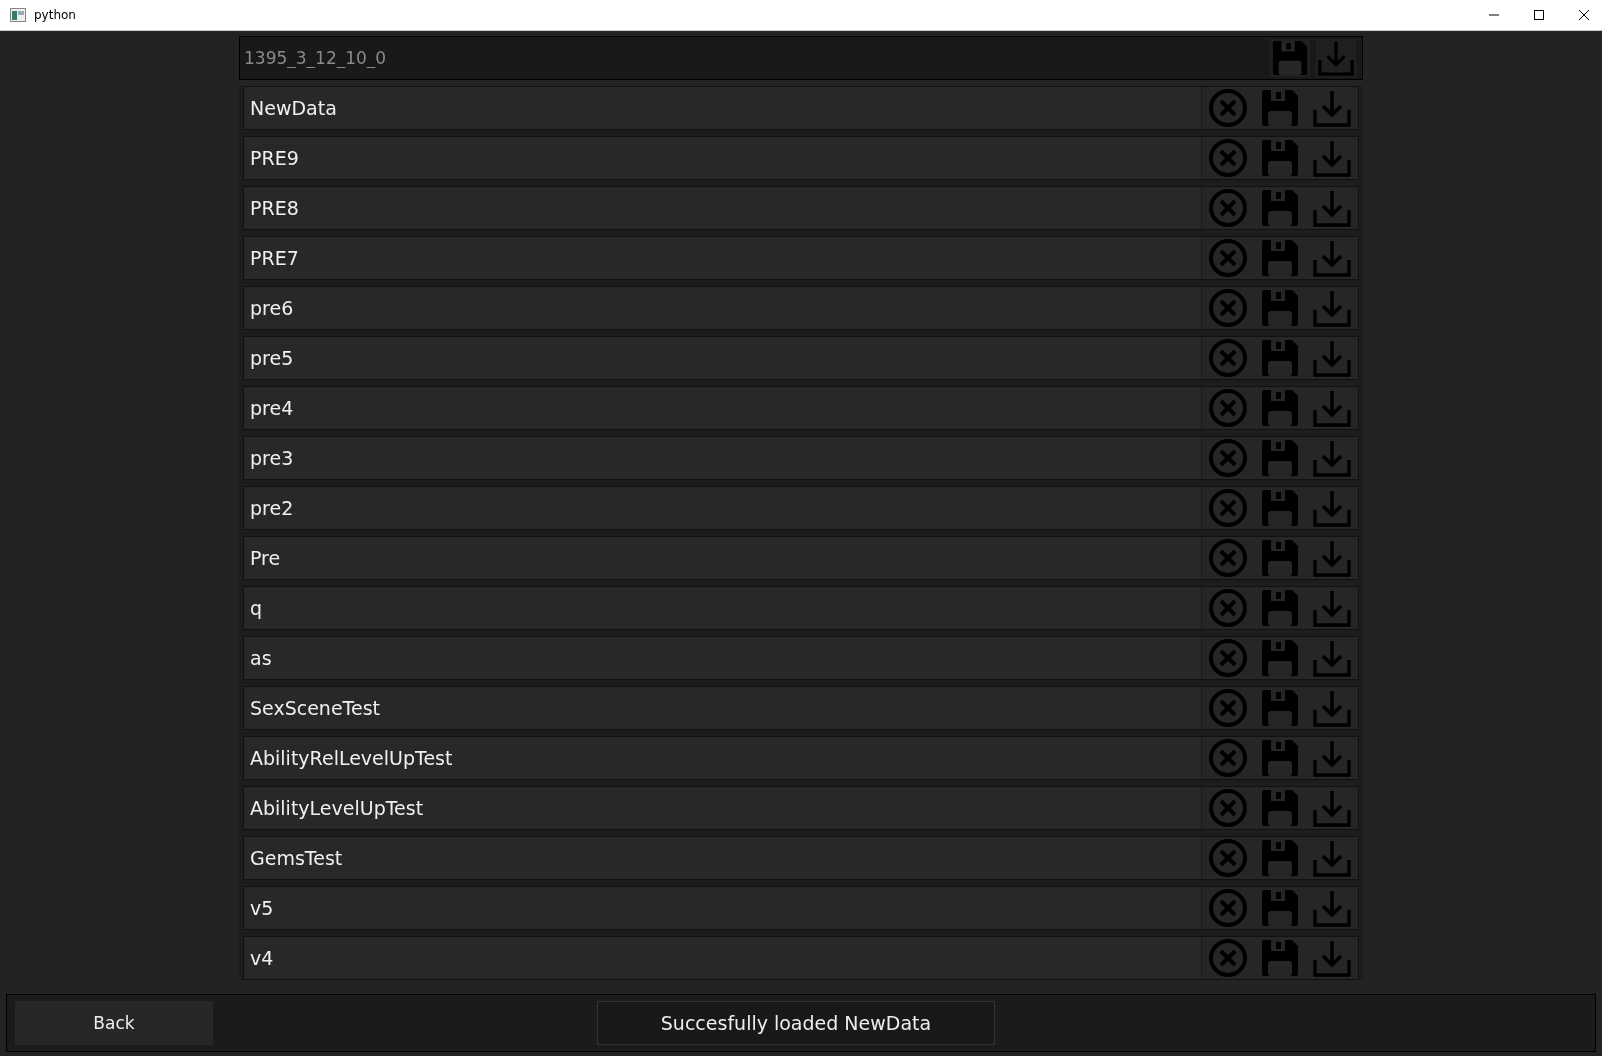  I want to click on back-button: Back, so click(114, 1023).